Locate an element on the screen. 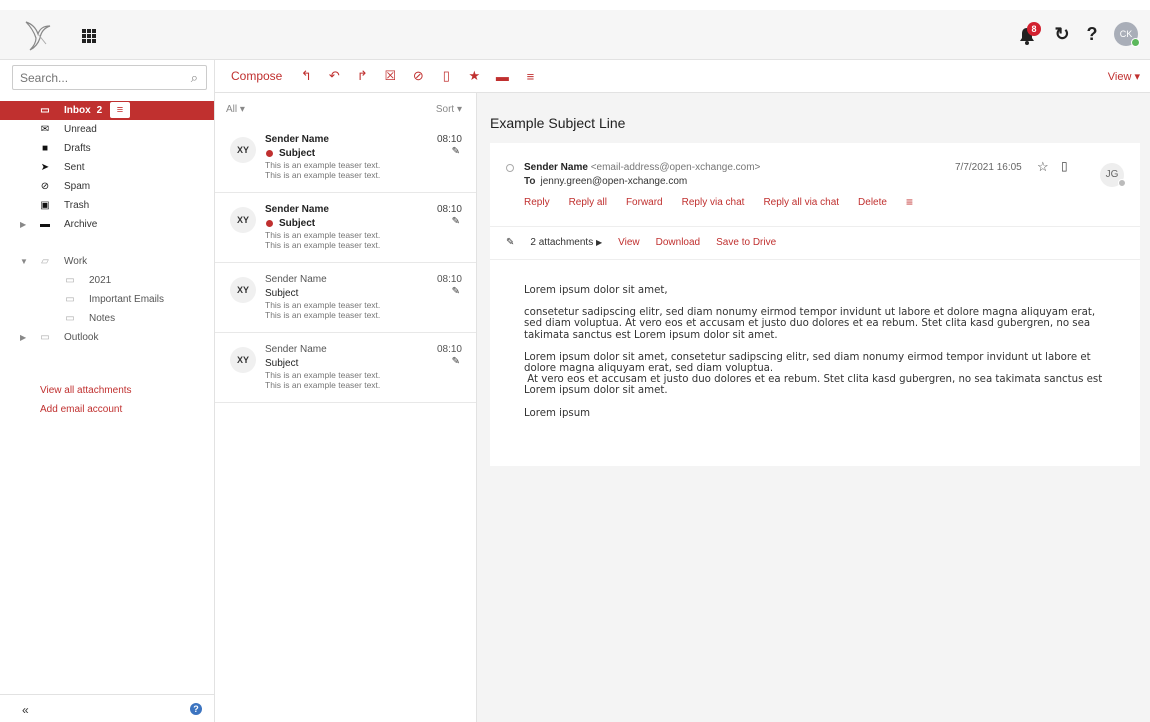 This screenshot has height=722, width=1150. help-icon: ? is located at coordinates (1092, 34).